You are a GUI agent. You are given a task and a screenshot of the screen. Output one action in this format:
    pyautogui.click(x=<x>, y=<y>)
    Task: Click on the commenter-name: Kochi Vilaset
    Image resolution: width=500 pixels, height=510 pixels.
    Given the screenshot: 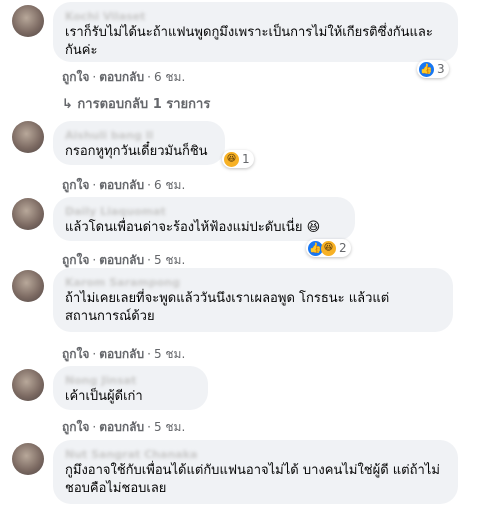 What is the action you would take?
    pyautogui.click(x=255, y=17)
    